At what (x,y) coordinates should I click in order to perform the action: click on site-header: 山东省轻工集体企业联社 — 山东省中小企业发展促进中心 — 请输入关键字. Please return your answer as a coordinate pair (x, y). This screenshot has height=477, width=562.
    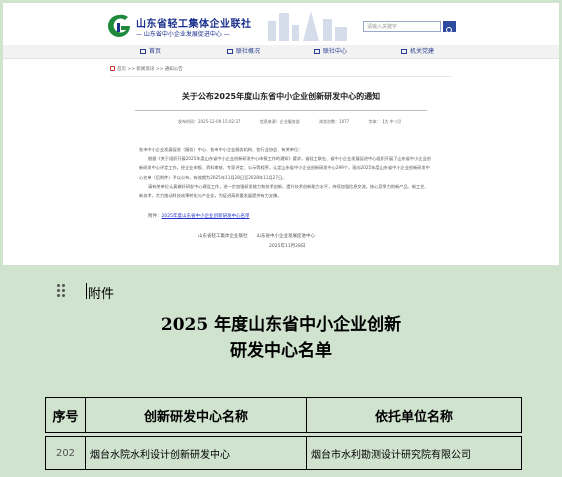
    Looking at the image, I should click on (281, 23).